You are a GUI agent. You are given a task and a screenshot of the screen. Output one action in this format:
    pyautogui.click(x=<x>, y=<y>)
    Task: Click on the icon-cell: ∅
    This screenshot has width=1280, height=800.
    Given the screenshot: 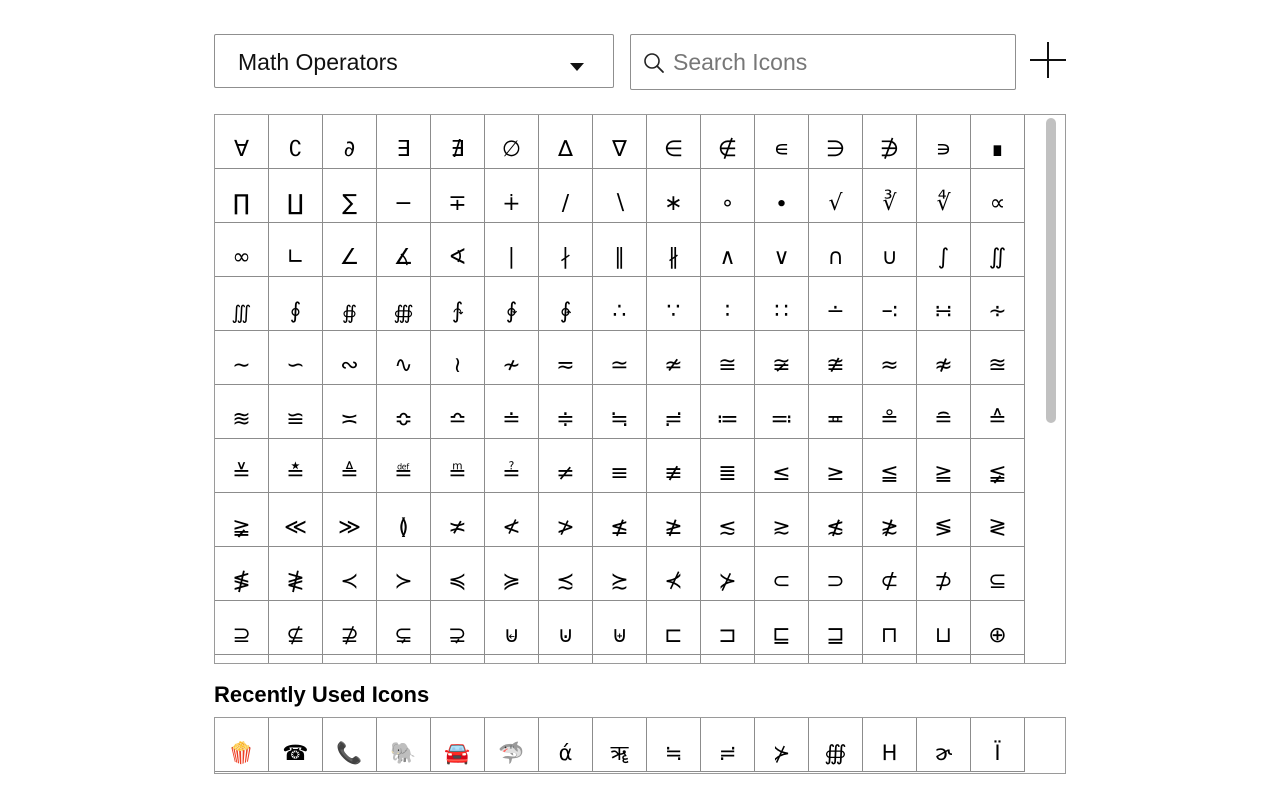 What is the action you would take?
    pyautogui.click(x=512, y=142)
    